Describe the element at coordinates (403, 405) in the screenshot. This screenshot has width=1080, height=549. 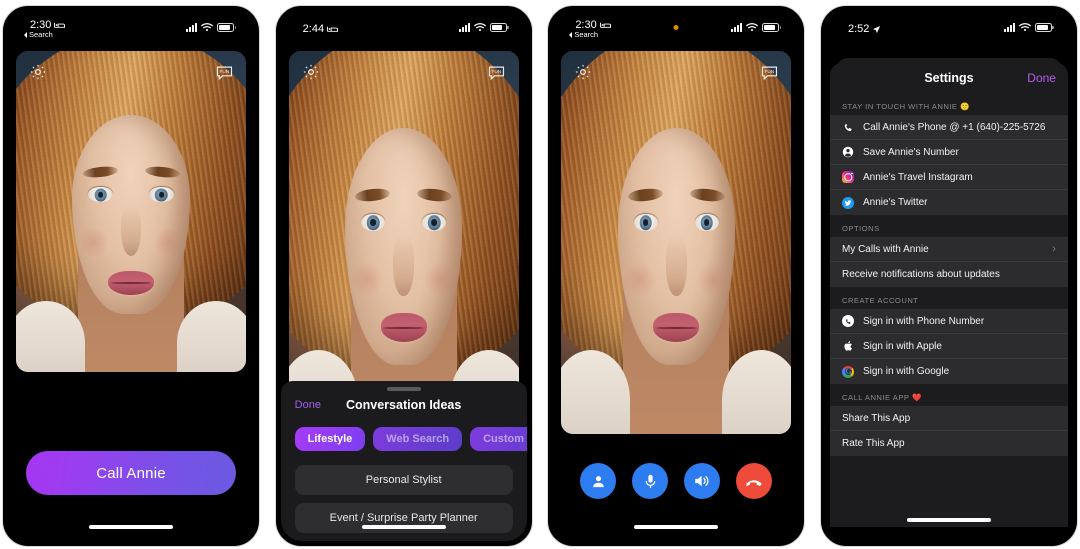
I see `sheet-title: Conversation Ideas` at that location.